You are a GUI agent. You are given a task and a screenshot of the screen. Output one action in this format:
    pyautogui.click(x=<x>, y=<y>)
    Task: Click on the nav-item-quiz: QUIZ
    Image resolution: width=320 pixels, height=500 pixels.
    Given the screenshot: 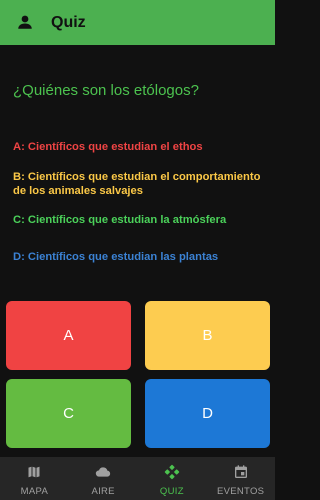 What is the action you would take?
    pyautogui.click(x=172, y=478)
    